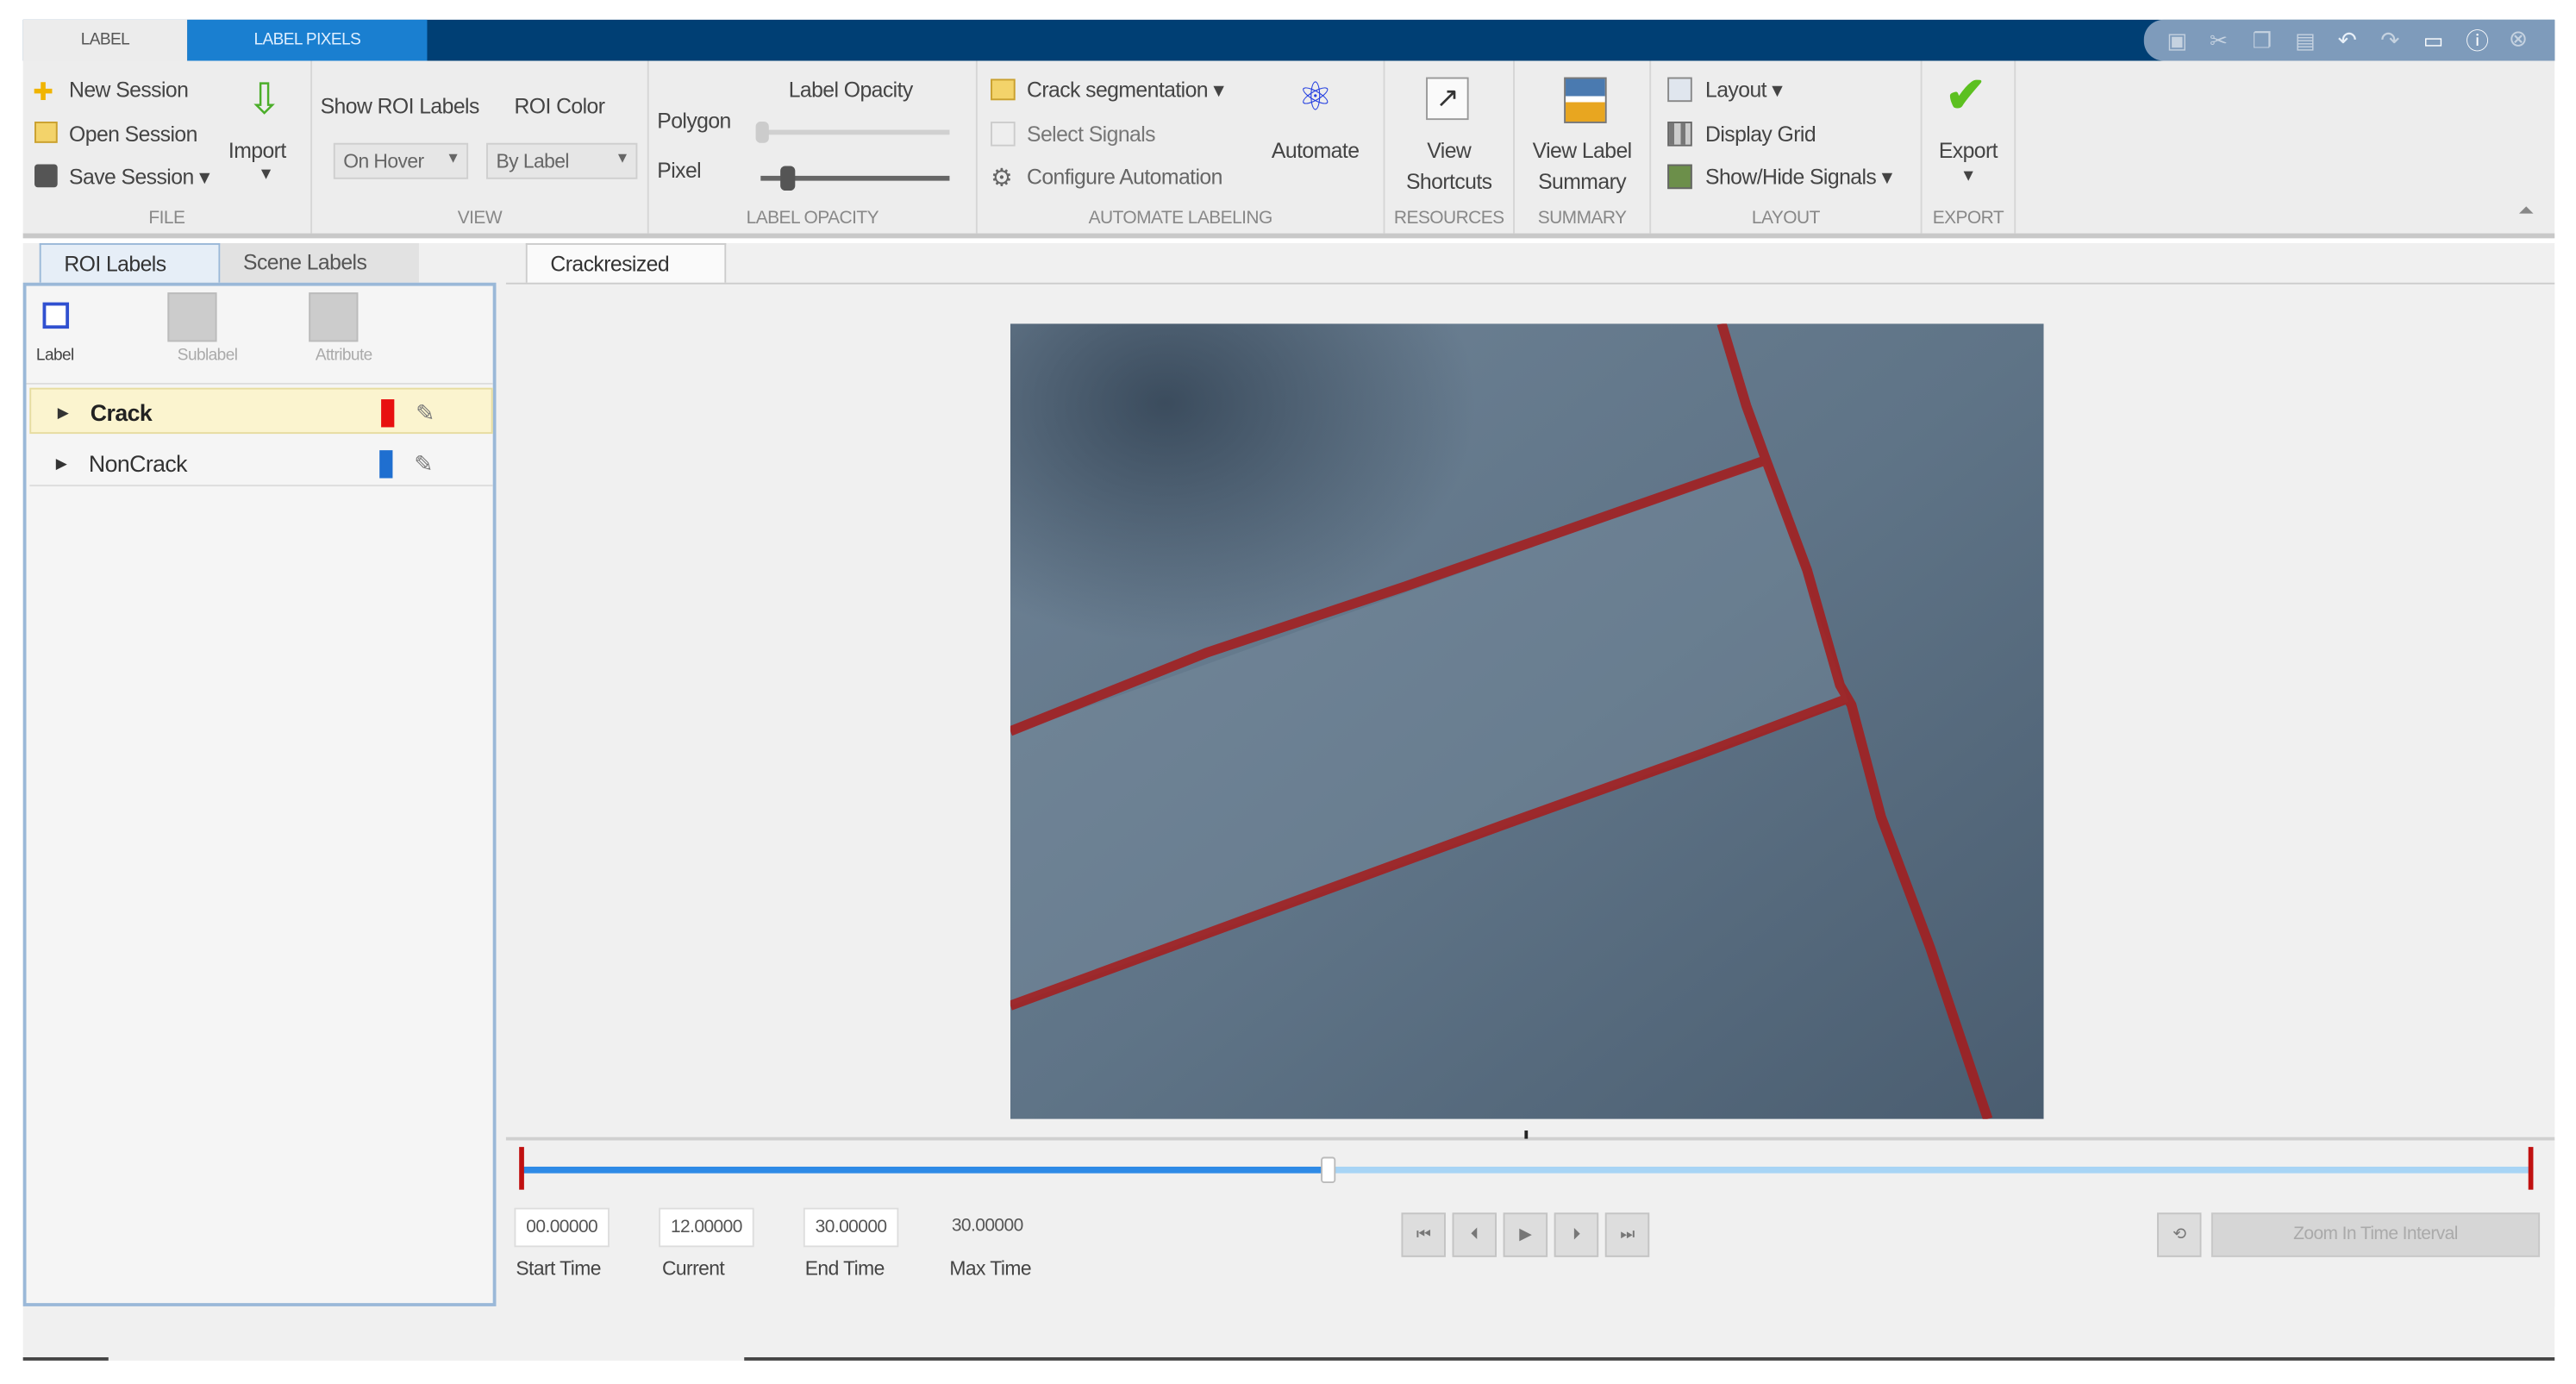  I want to click on new-session-button: New Session, so click(129, 91).